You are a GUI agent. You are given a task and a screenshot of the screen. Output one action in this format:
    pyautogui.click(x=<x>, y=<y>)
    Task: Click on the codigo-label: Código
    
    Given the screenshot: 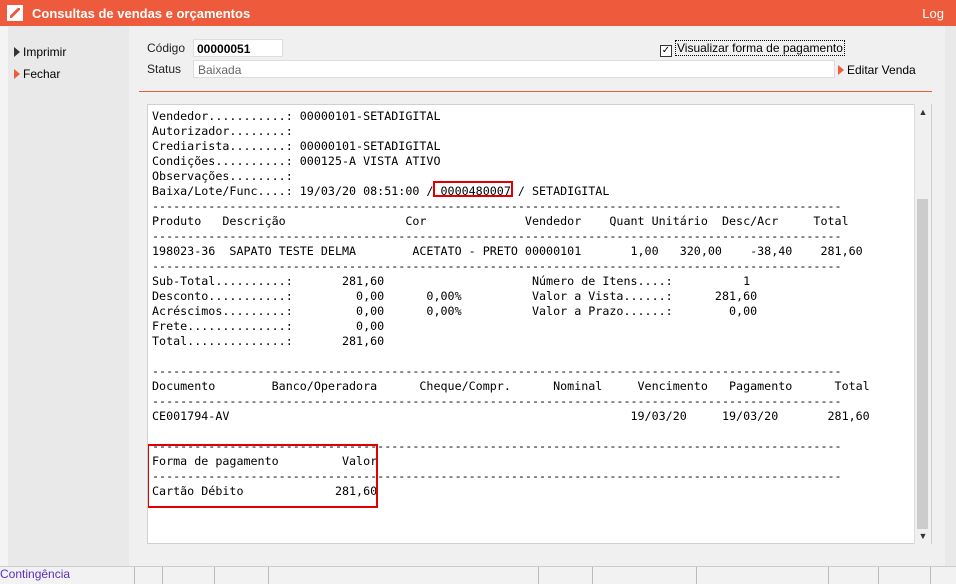 What is the action you would take?
    pyautogui.click(x=166, y=48)
    